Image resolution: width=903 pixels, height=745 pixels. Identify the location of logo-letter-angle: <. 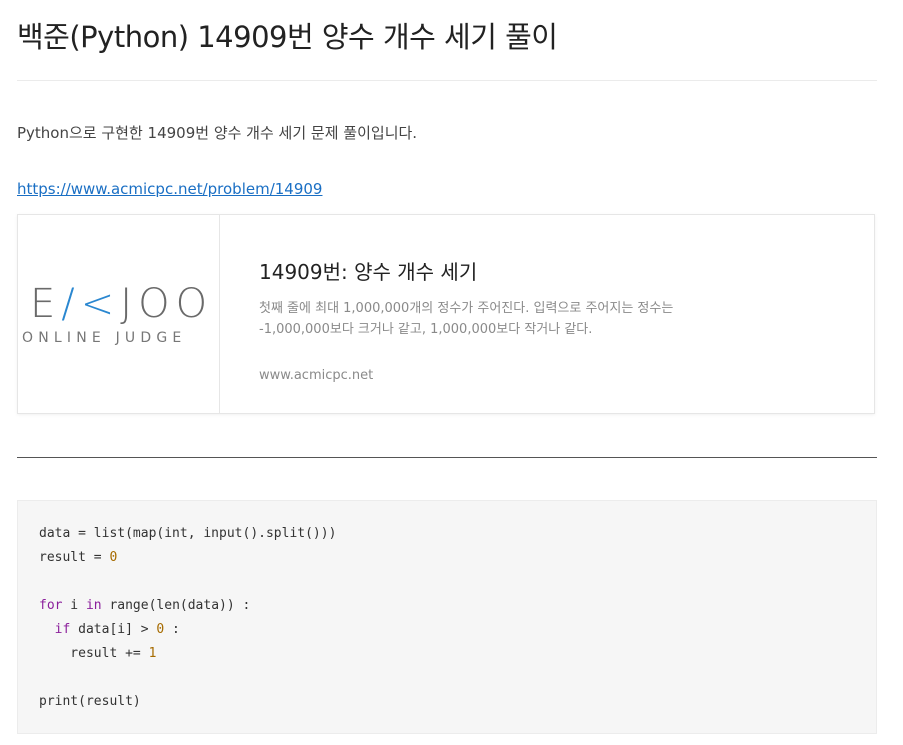
(100, 304).